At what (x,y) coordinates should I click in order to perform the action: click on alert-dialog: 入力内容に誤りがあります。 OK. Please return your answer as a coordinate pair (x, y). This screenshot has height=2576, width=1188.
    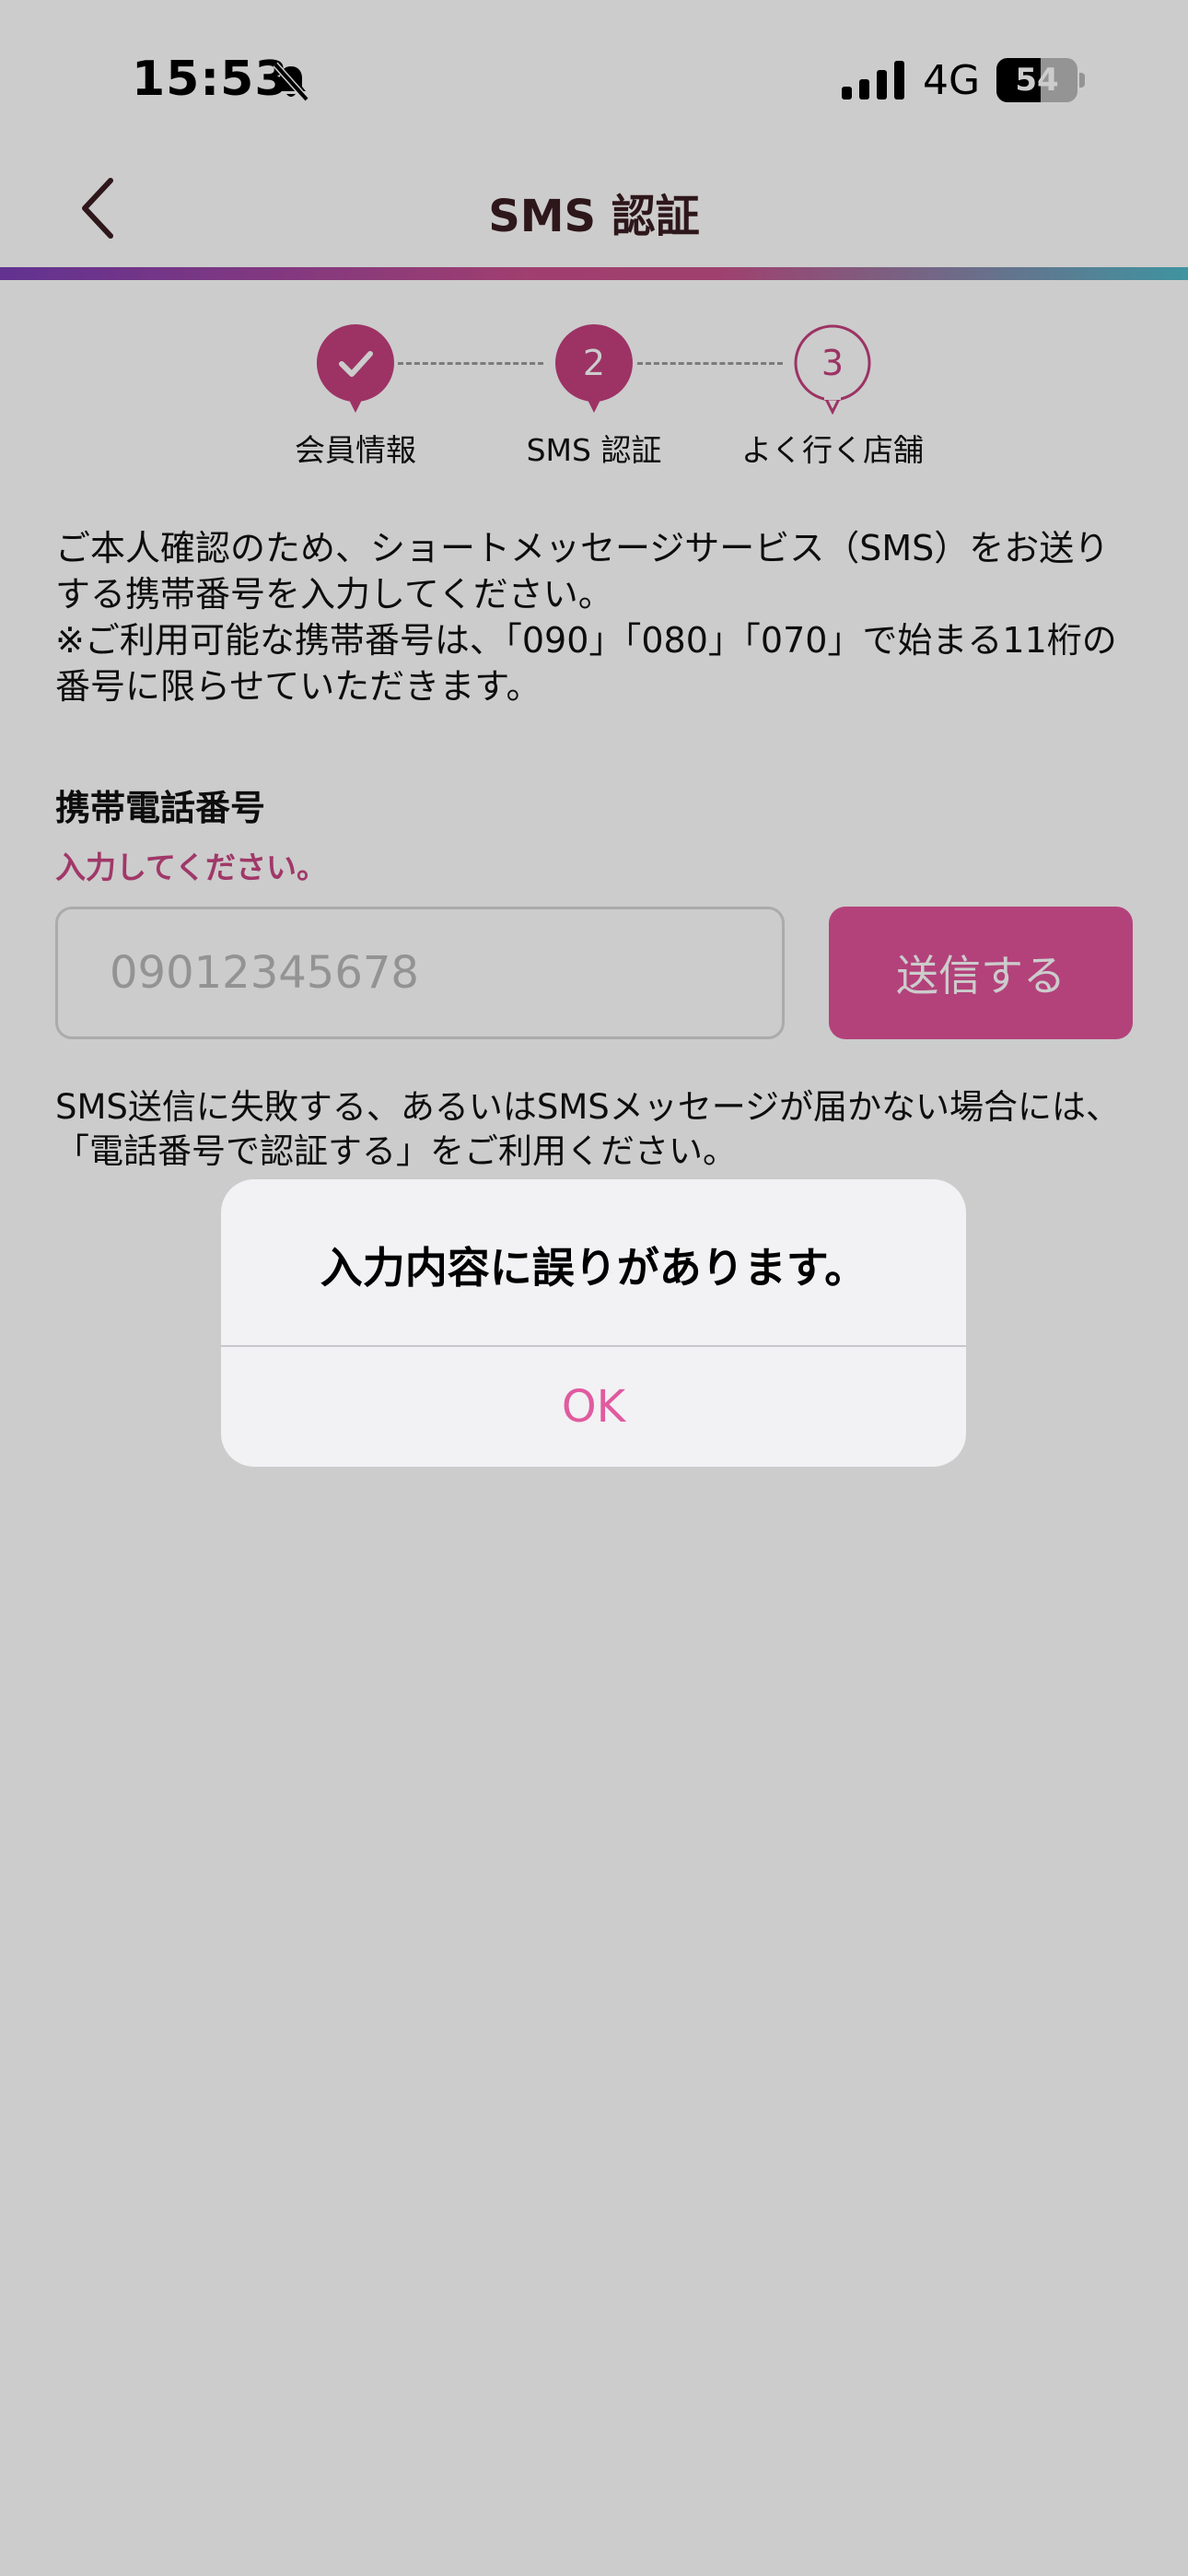
    Looking at the image, I should click on (593, 1323).